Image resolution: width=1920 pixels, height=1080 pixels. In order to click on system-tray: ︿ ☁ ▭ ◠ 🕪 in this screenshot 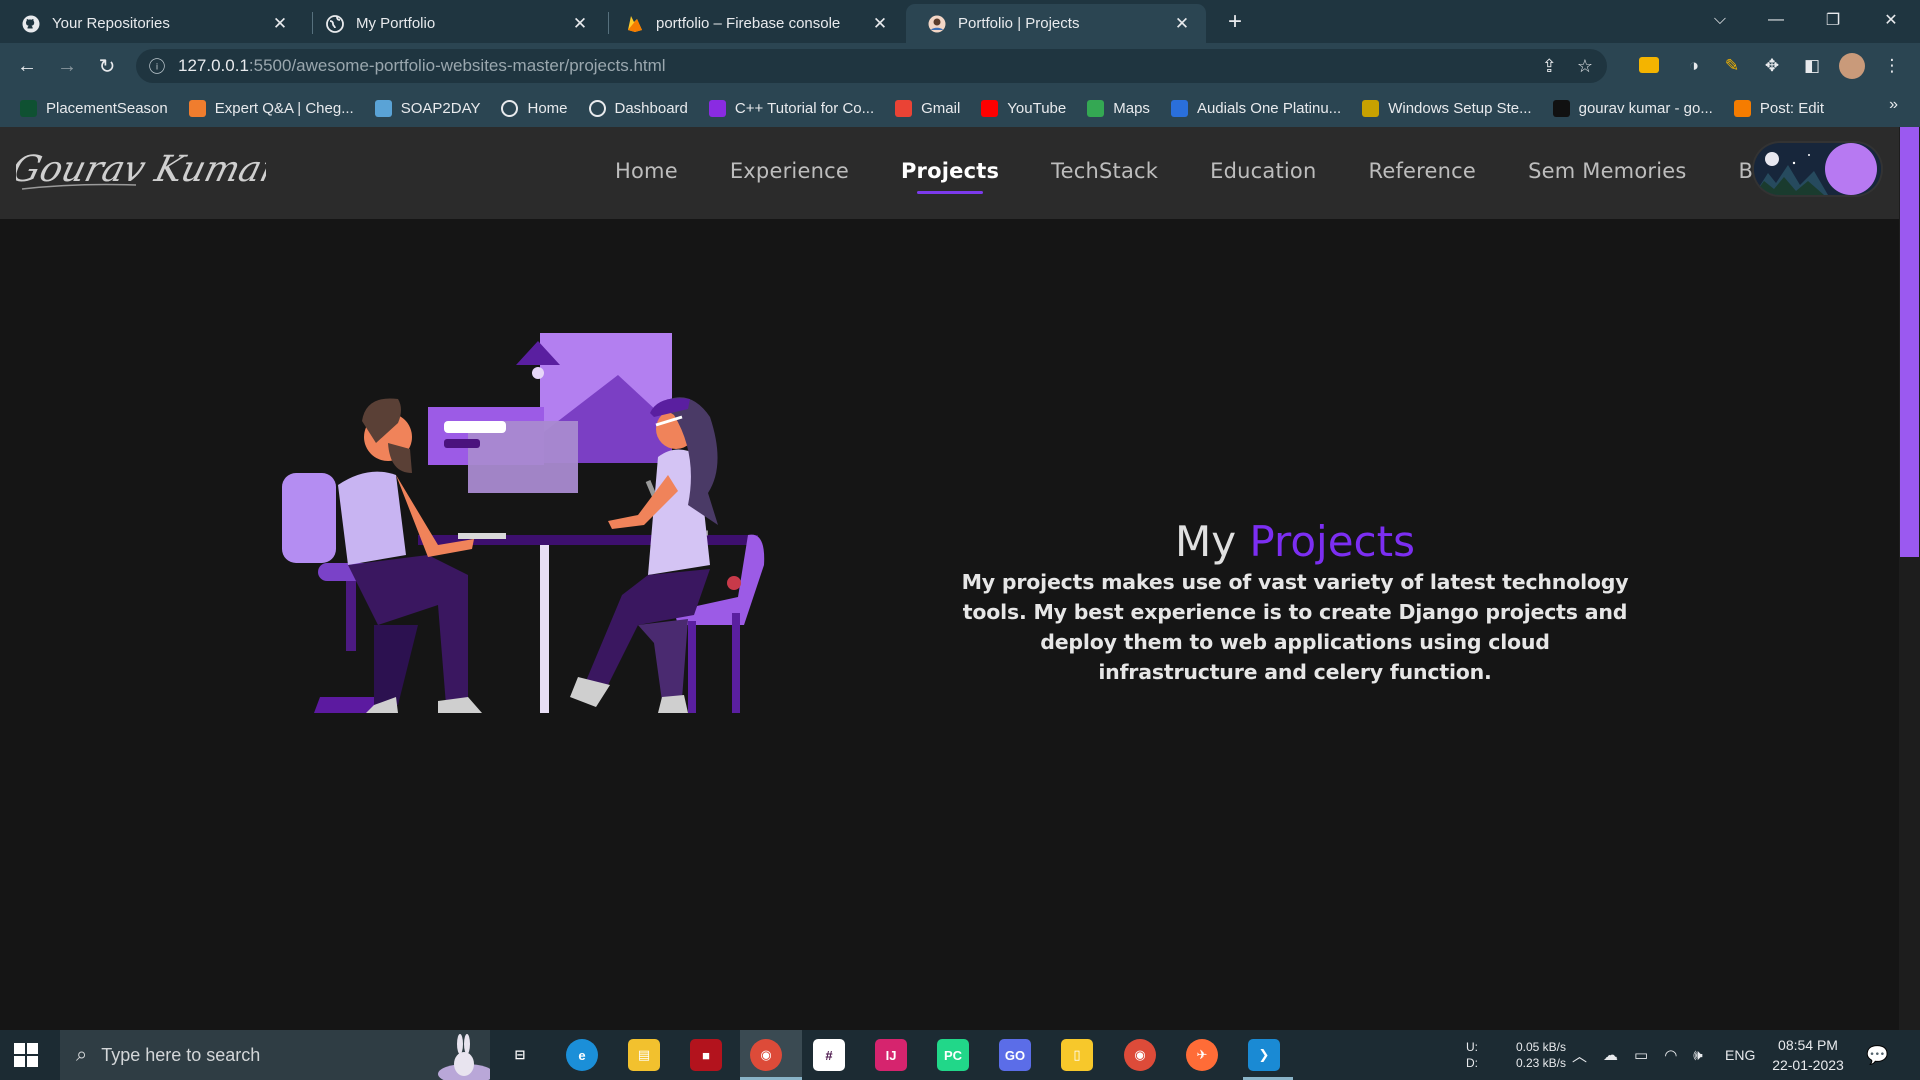, I will do `click(1637, 1055)`.